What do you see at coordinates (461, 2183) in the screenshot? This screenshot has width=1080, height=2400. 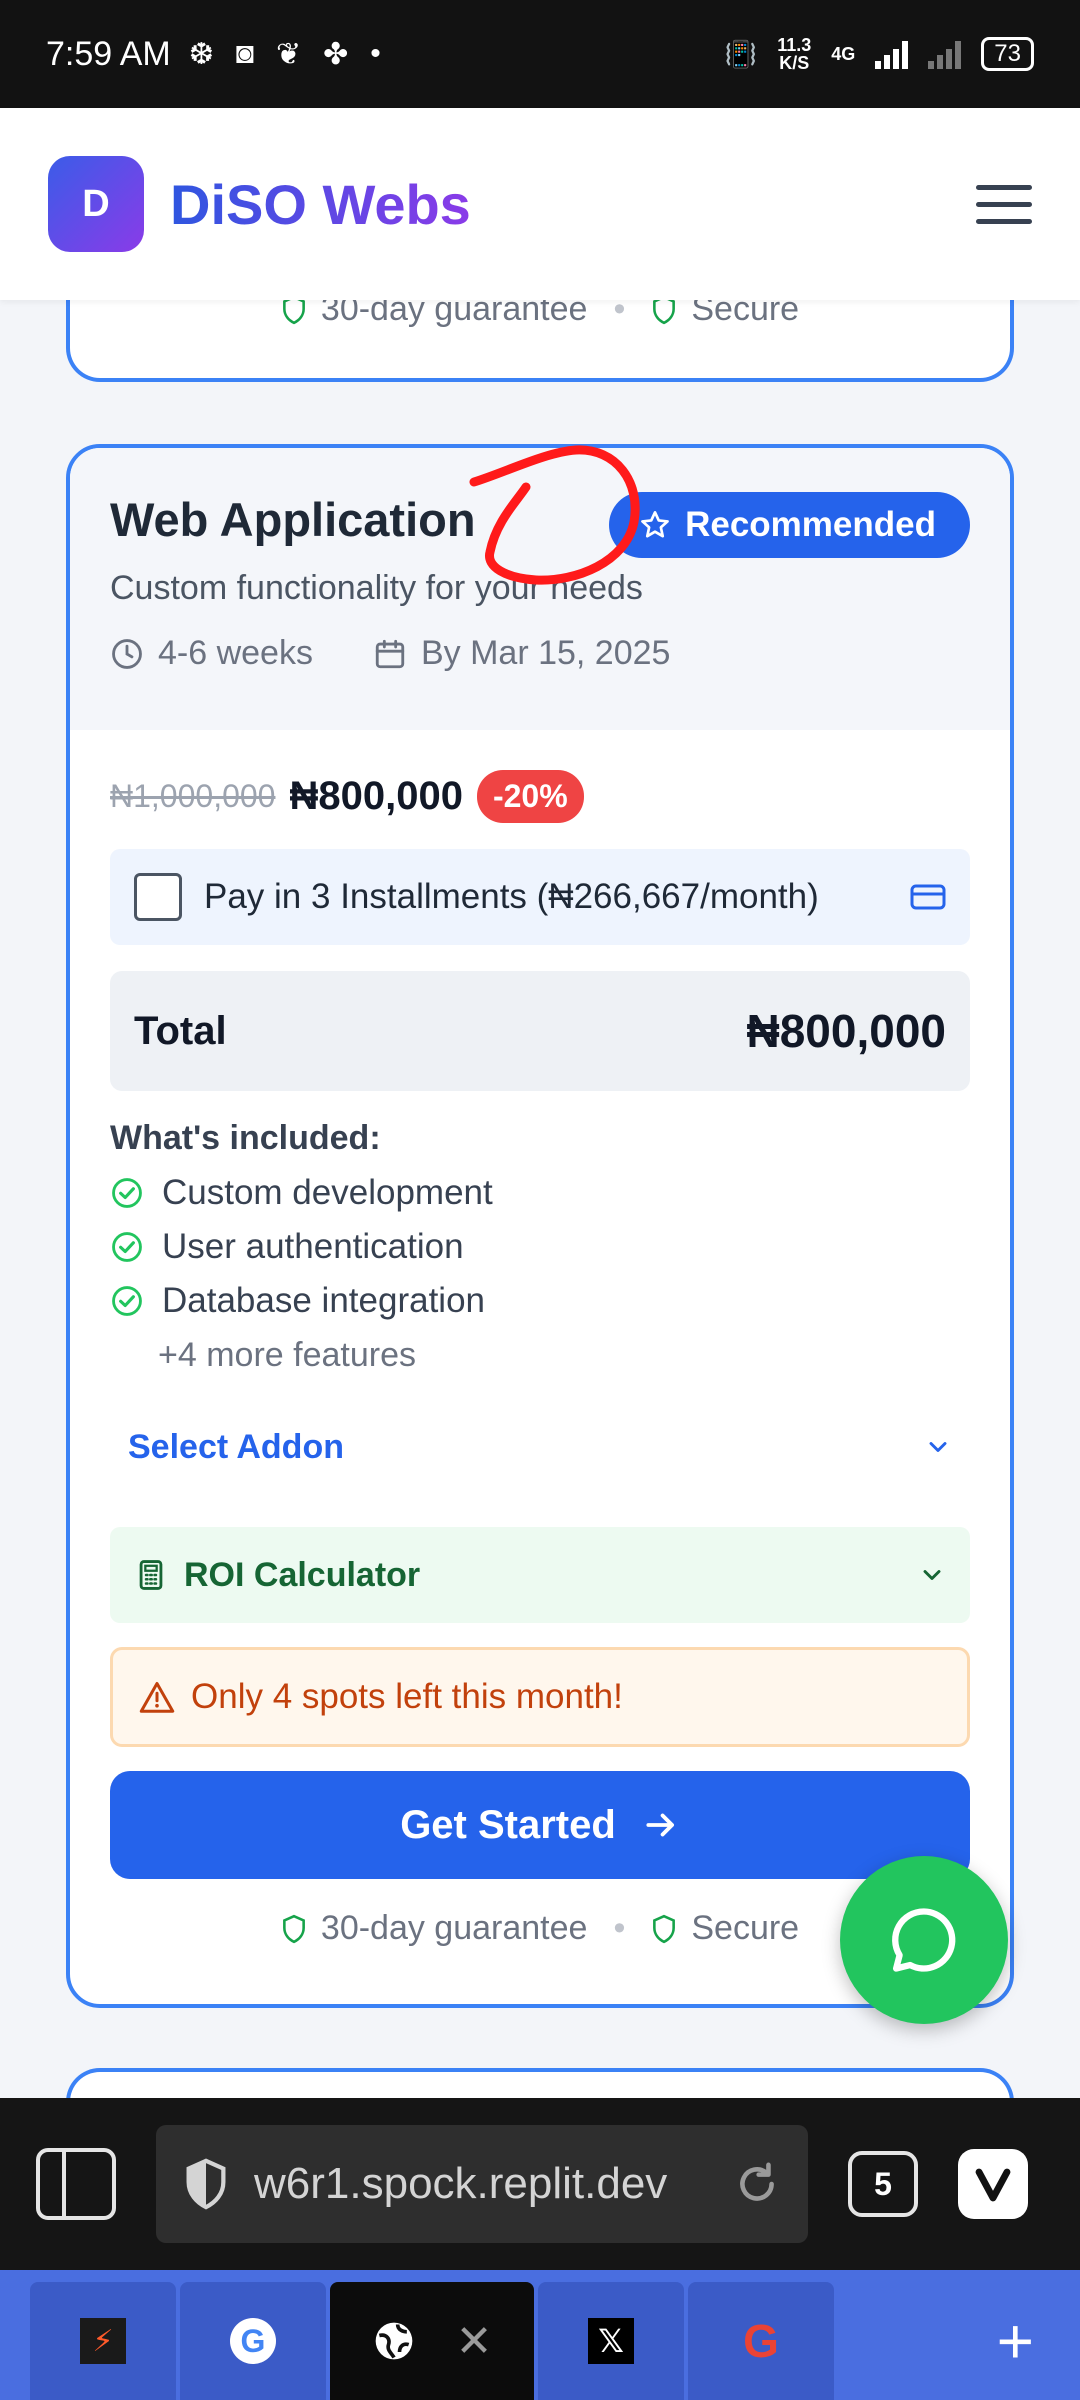 I see `url-text: w6r1.spock.replit.dev` at bounding box center [461, 2183].